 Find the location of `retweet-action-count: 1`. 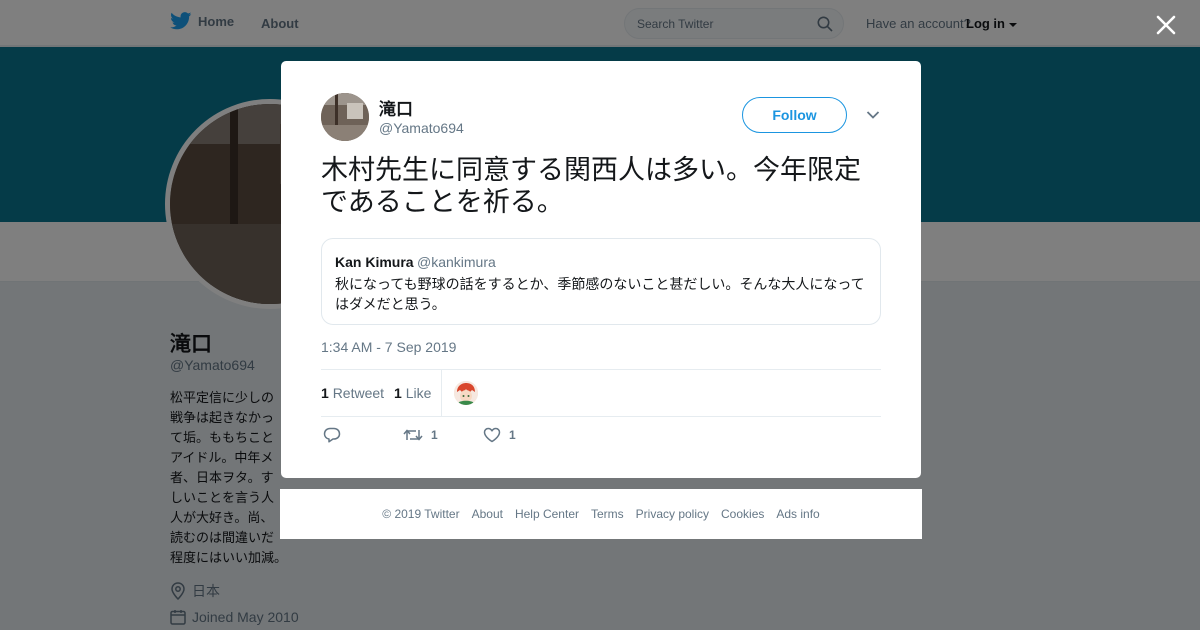

retweet-action-count: 1 is located at coordinates (434, 435).